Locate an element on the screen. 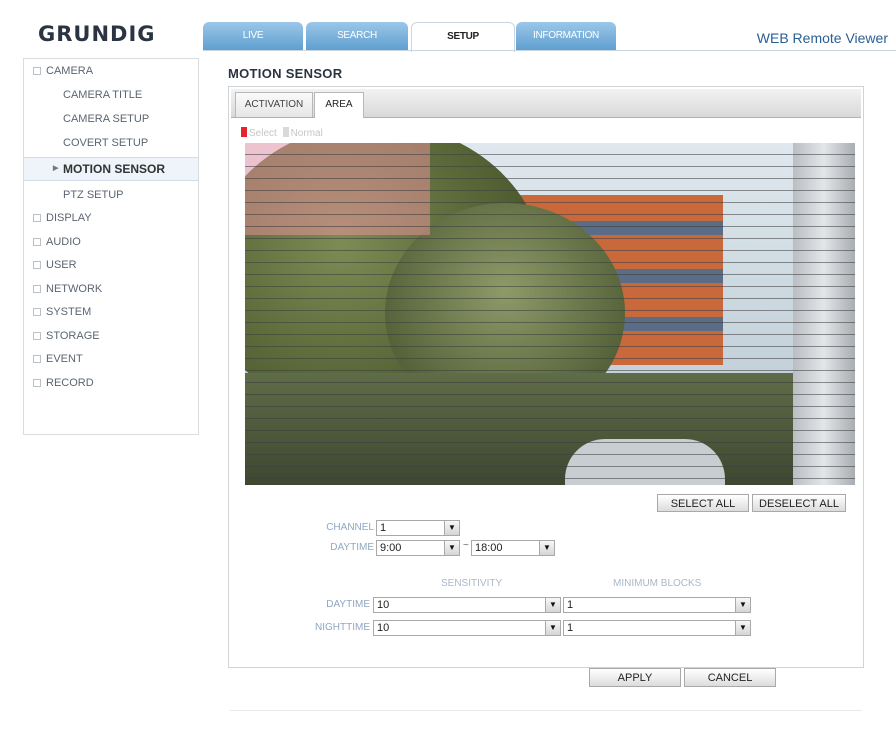 This screenshot has width=896, height=735. select-all-button: SELECT ALL is located at coordinates (703, 503).